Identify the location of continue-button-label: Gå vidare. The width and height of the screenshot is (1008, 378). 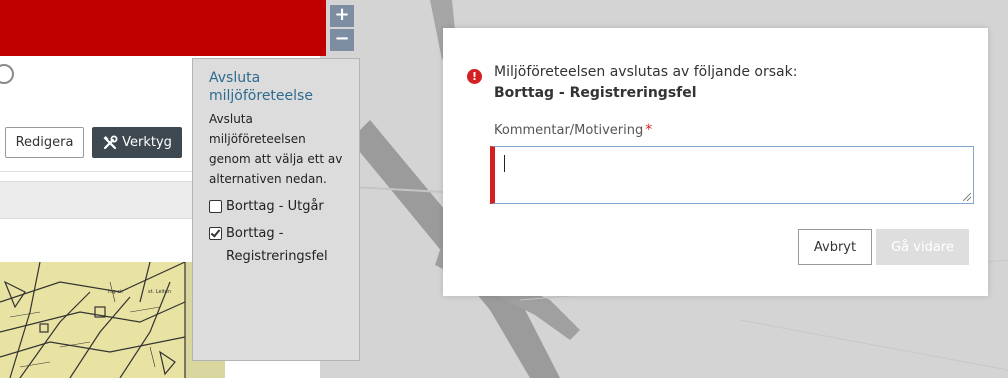
(922, 247).